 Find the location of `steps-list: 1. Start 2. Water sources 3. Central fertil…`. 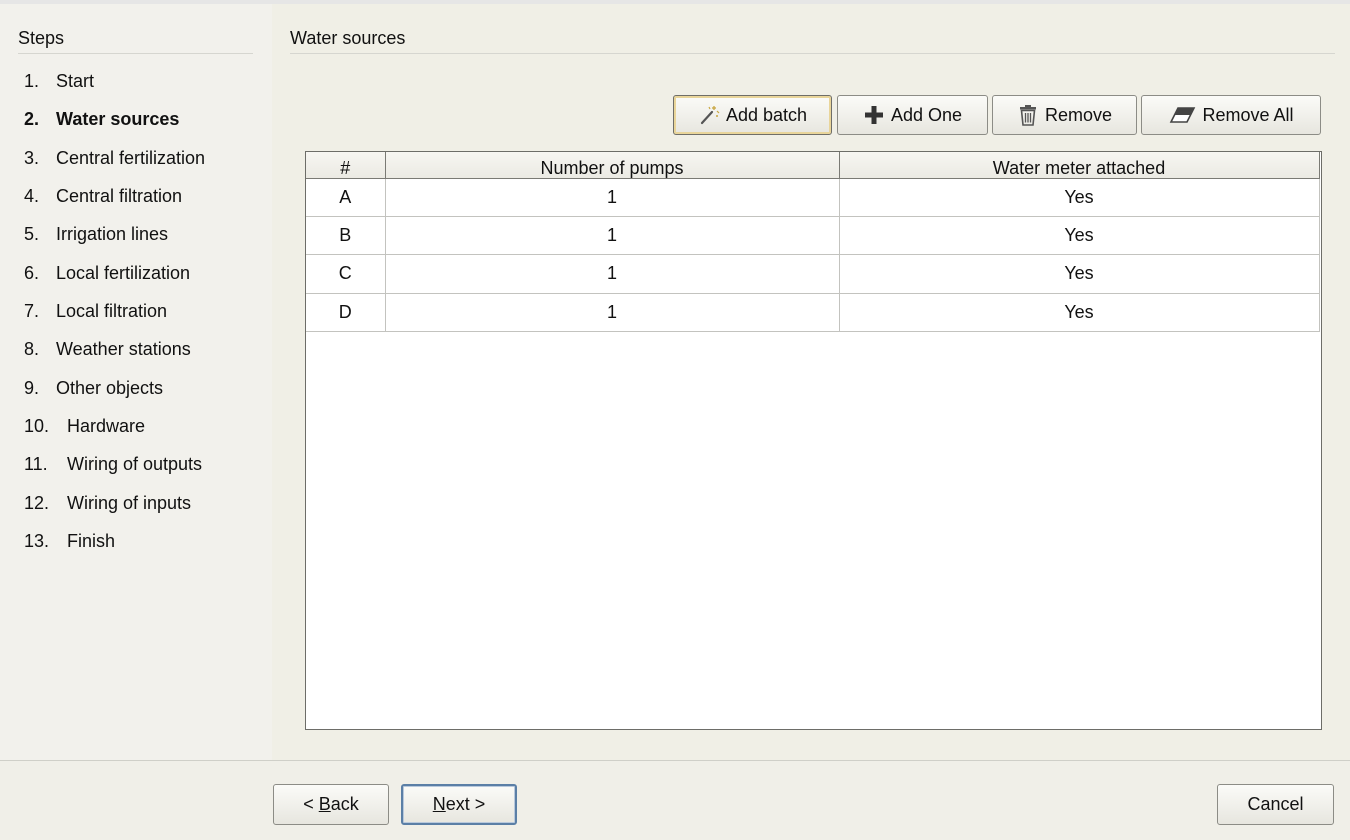

steps-list: 1. Start 2. Water sources 3. Central fertil… is located at coordinates (114, 319).